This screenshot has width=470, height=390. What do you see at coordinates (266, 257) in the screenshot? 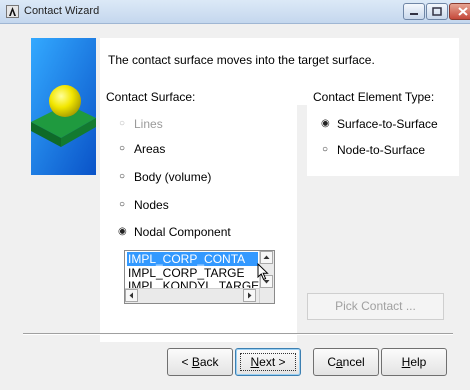
I see `arrow-up-icon` at bounding box center [266, 257].